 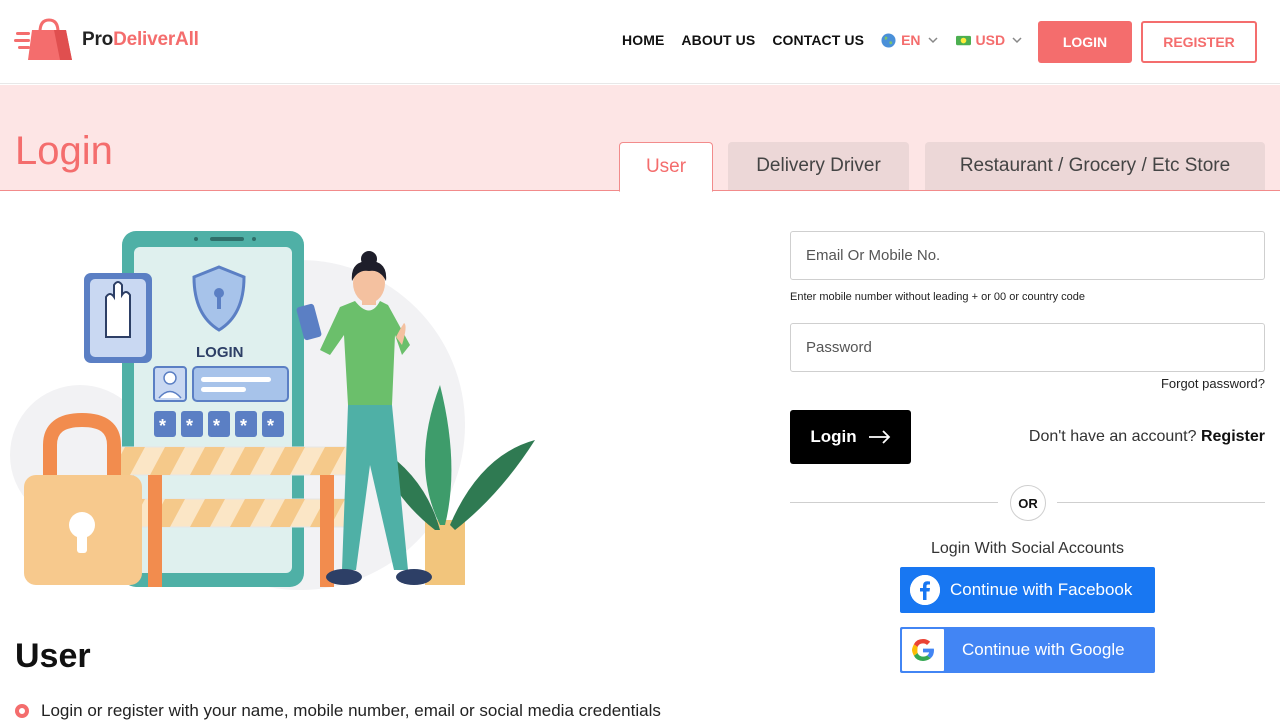 I want to click on tab-store: Restaurant / Grocery / Etc Store, so click(x=1095, y=166).